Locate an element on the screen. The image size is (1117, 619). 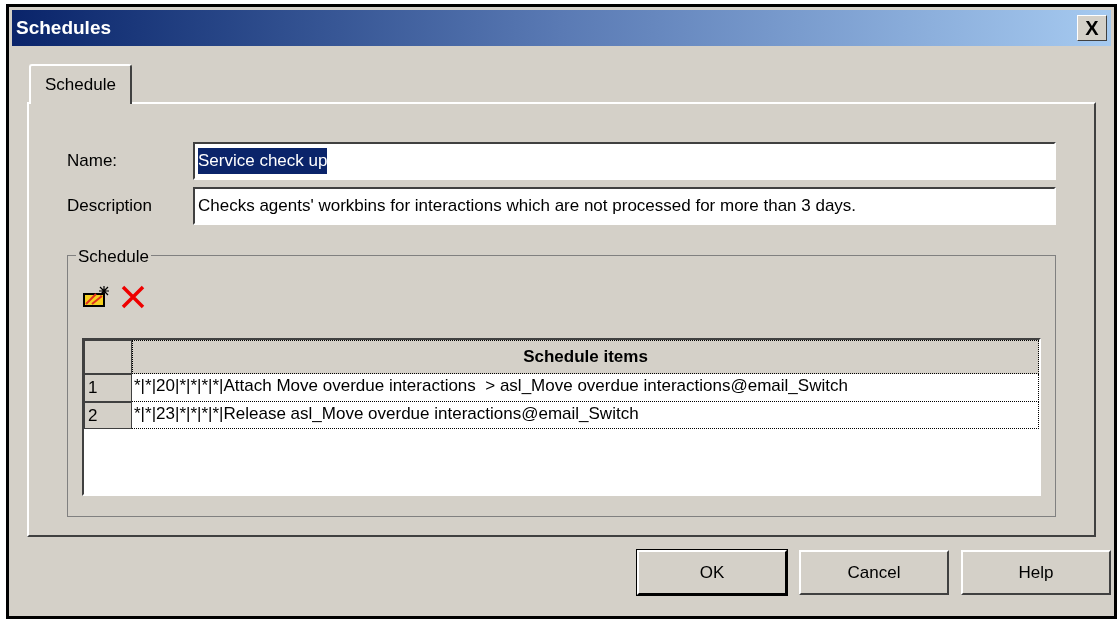
field-label: Description is located at coordinates (110, 206).